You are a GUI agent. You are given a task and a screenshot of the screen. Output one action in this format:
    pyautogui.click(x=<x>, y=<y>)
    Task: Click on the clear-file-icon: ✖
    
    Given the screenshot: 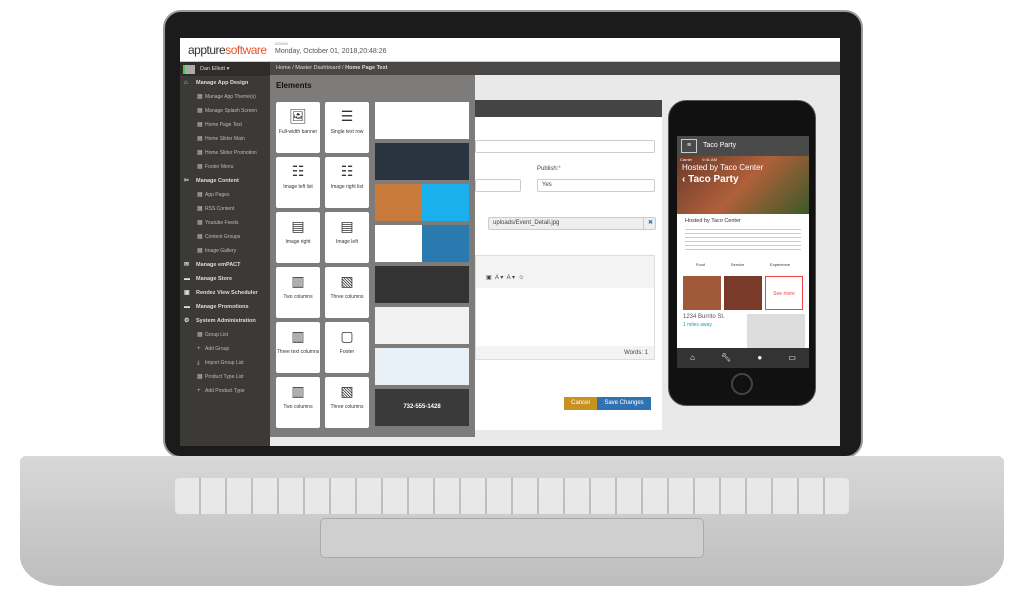 What is the action you would take?
    pyautogui.click(x=649, y=223)
    